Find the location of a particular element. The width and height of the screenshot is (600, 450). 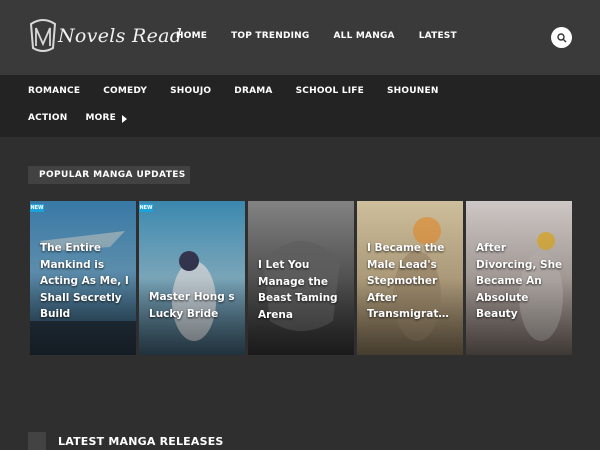

latest-section-heading: LATEST MANGA RELEASES is located at coordinates (126, 441).